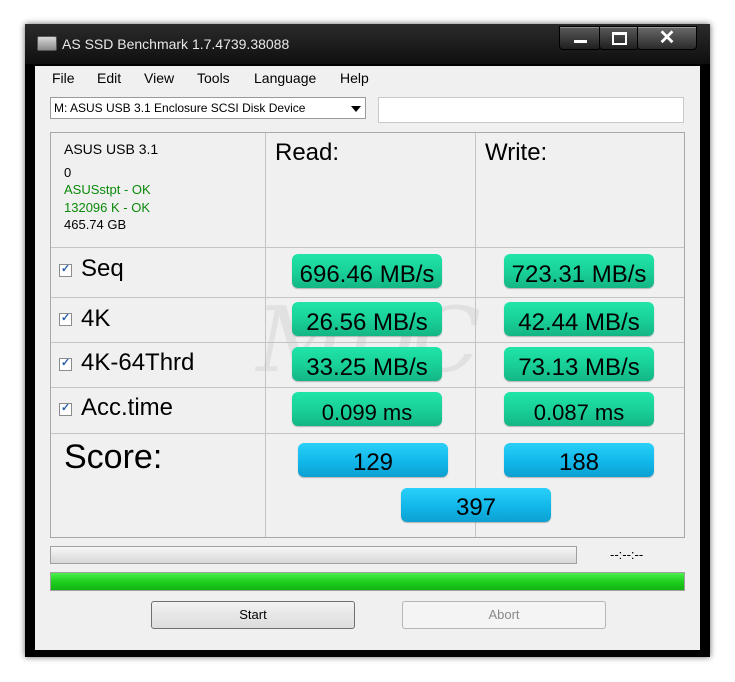  I want to click on close-icon: ✕, so click(667, 38).